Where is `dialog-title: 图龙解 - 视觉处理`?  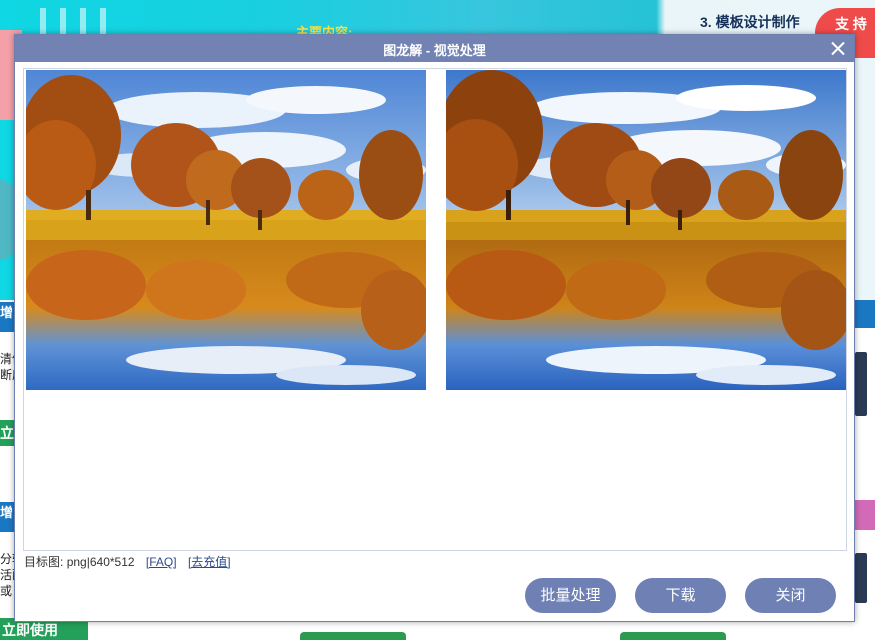
dialog-title: 图龙解 - 视觉处理 is located at coordinates (434, 50).